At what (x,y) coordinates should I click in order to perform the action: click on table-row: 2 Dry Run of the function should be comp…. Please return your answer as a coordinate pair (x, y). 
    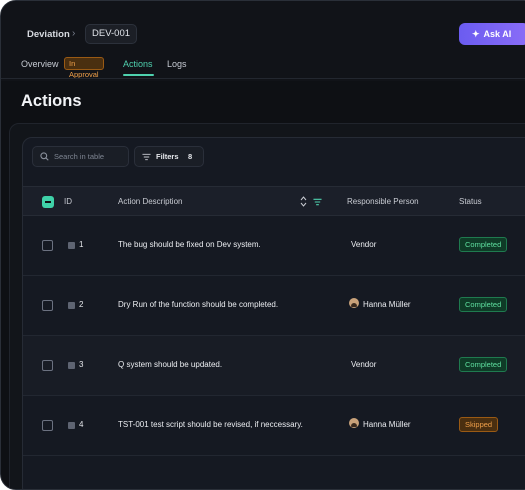
    Looking at the image, I should click on (274, 306).